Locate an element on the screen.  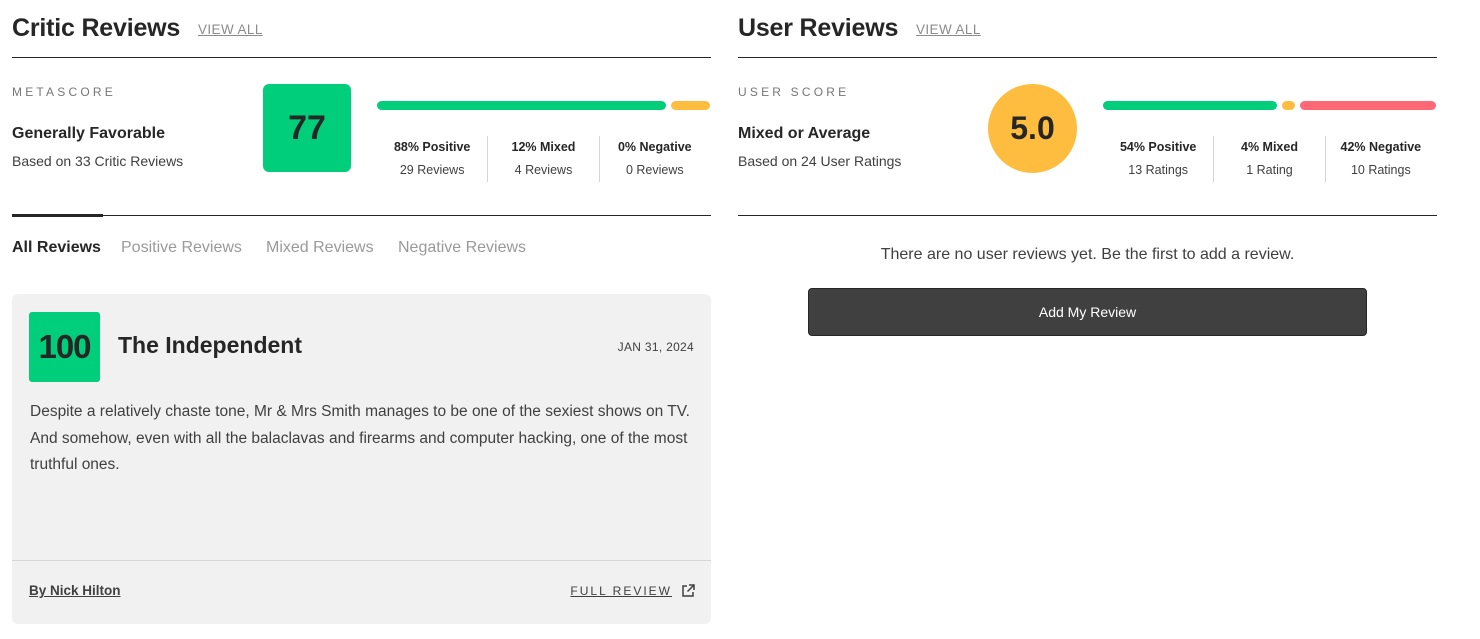
tab-all-reviews: All Reviews is located at coordinates (56, 248).